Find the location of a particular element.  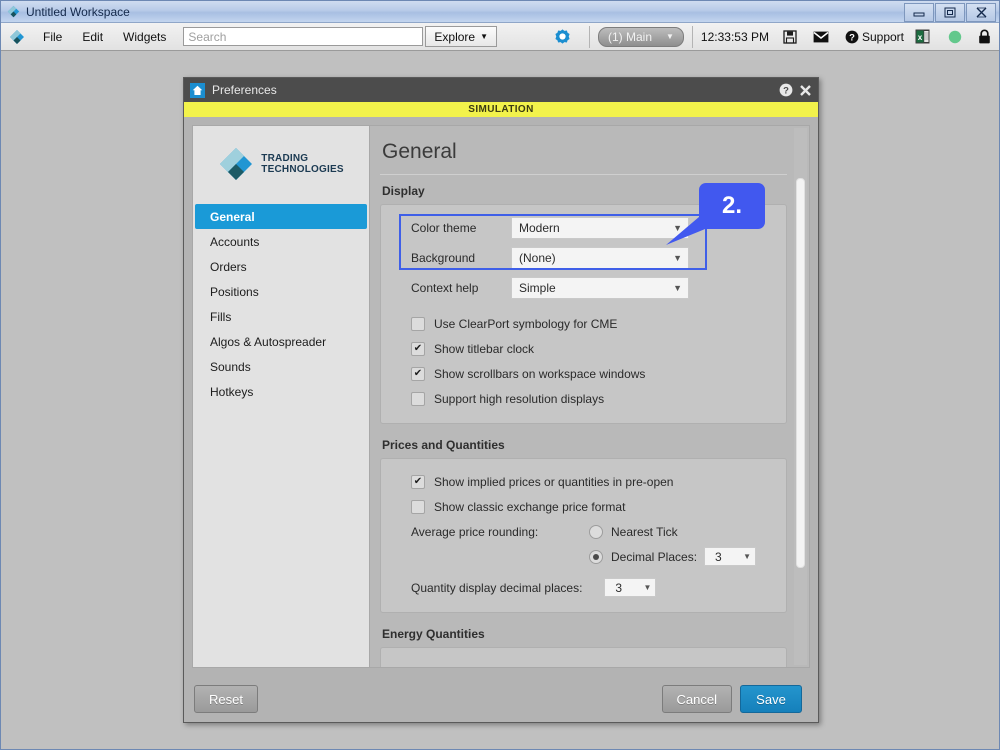

context-help-select: Simple ▼ is located at coordinates (600, 288).